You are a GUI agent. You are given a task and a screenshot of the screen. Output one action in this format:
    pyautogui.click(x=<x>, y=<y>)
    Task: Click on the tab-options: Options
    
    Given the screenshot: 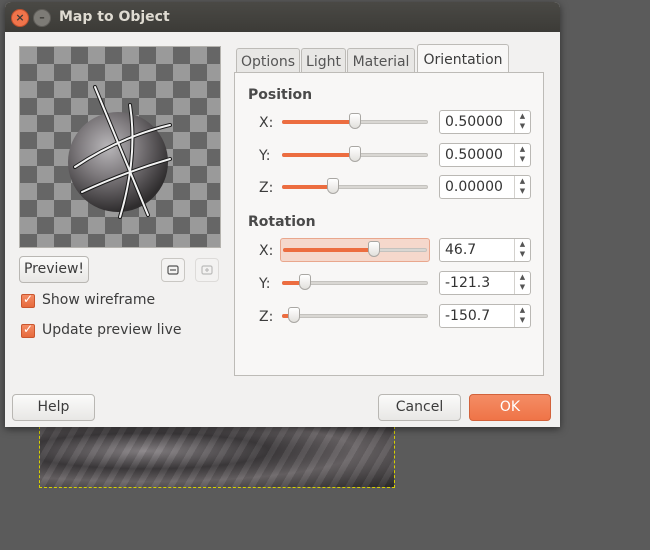 What is the action you would take?
    pyautogui.click(x=268, y=61)
    